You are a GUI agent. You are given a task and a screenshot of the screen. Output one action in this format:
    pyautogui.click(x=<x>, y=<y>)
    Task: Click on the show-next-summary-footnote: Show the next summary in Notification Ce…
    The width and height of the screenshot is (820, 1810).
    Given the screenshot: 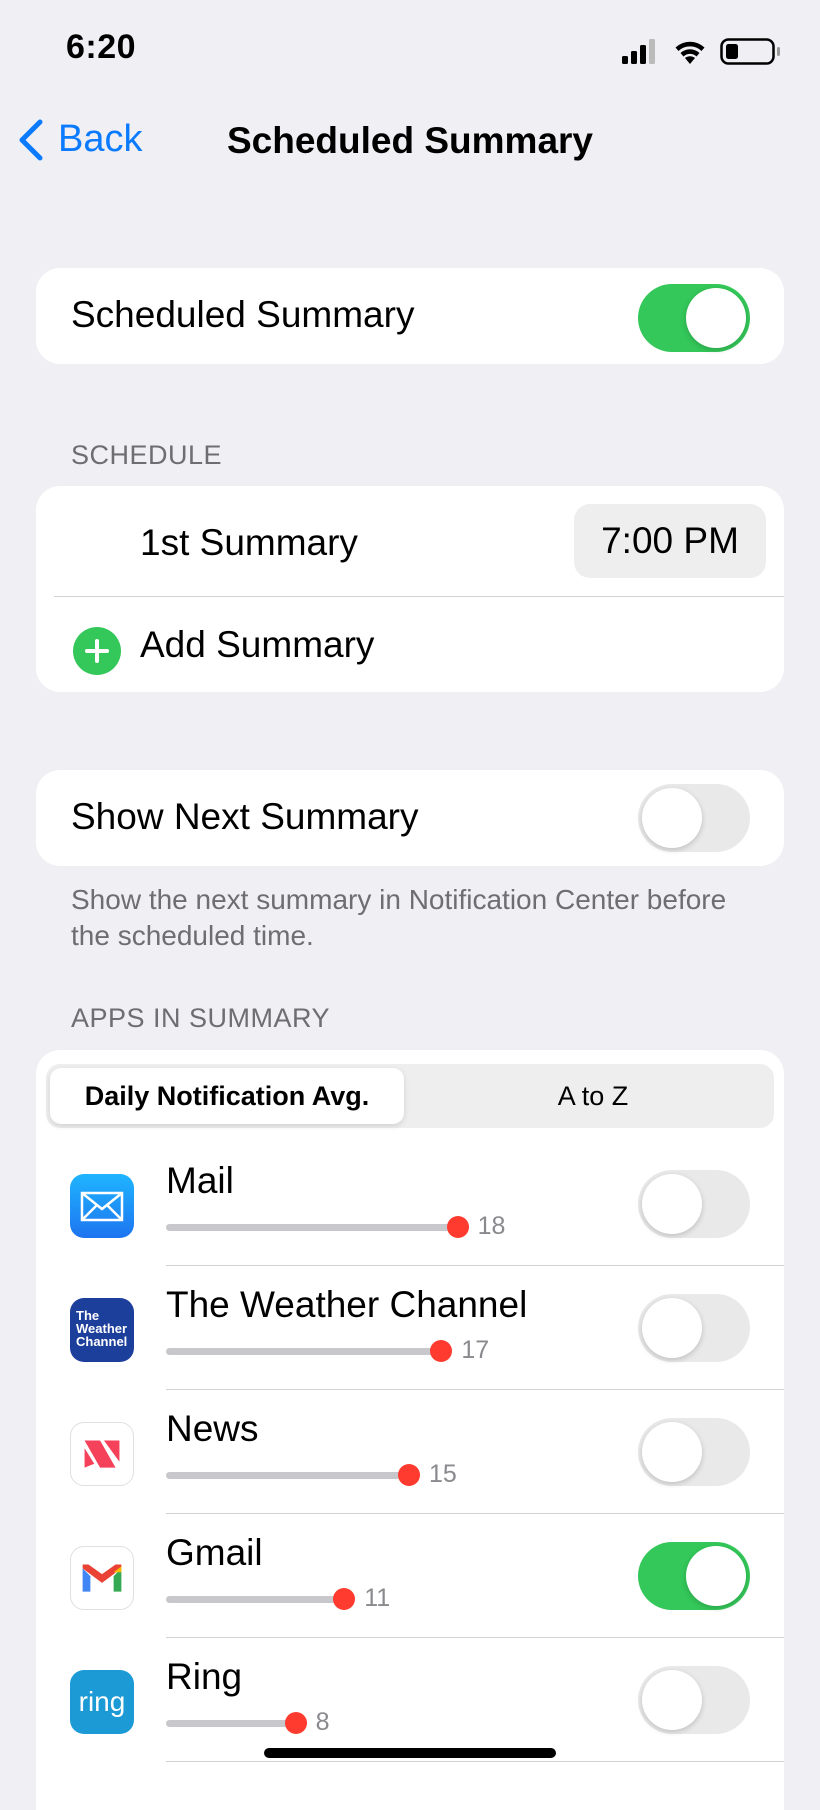 What is the action you would take?
    pyautogui.click(x=399, y=917)
    